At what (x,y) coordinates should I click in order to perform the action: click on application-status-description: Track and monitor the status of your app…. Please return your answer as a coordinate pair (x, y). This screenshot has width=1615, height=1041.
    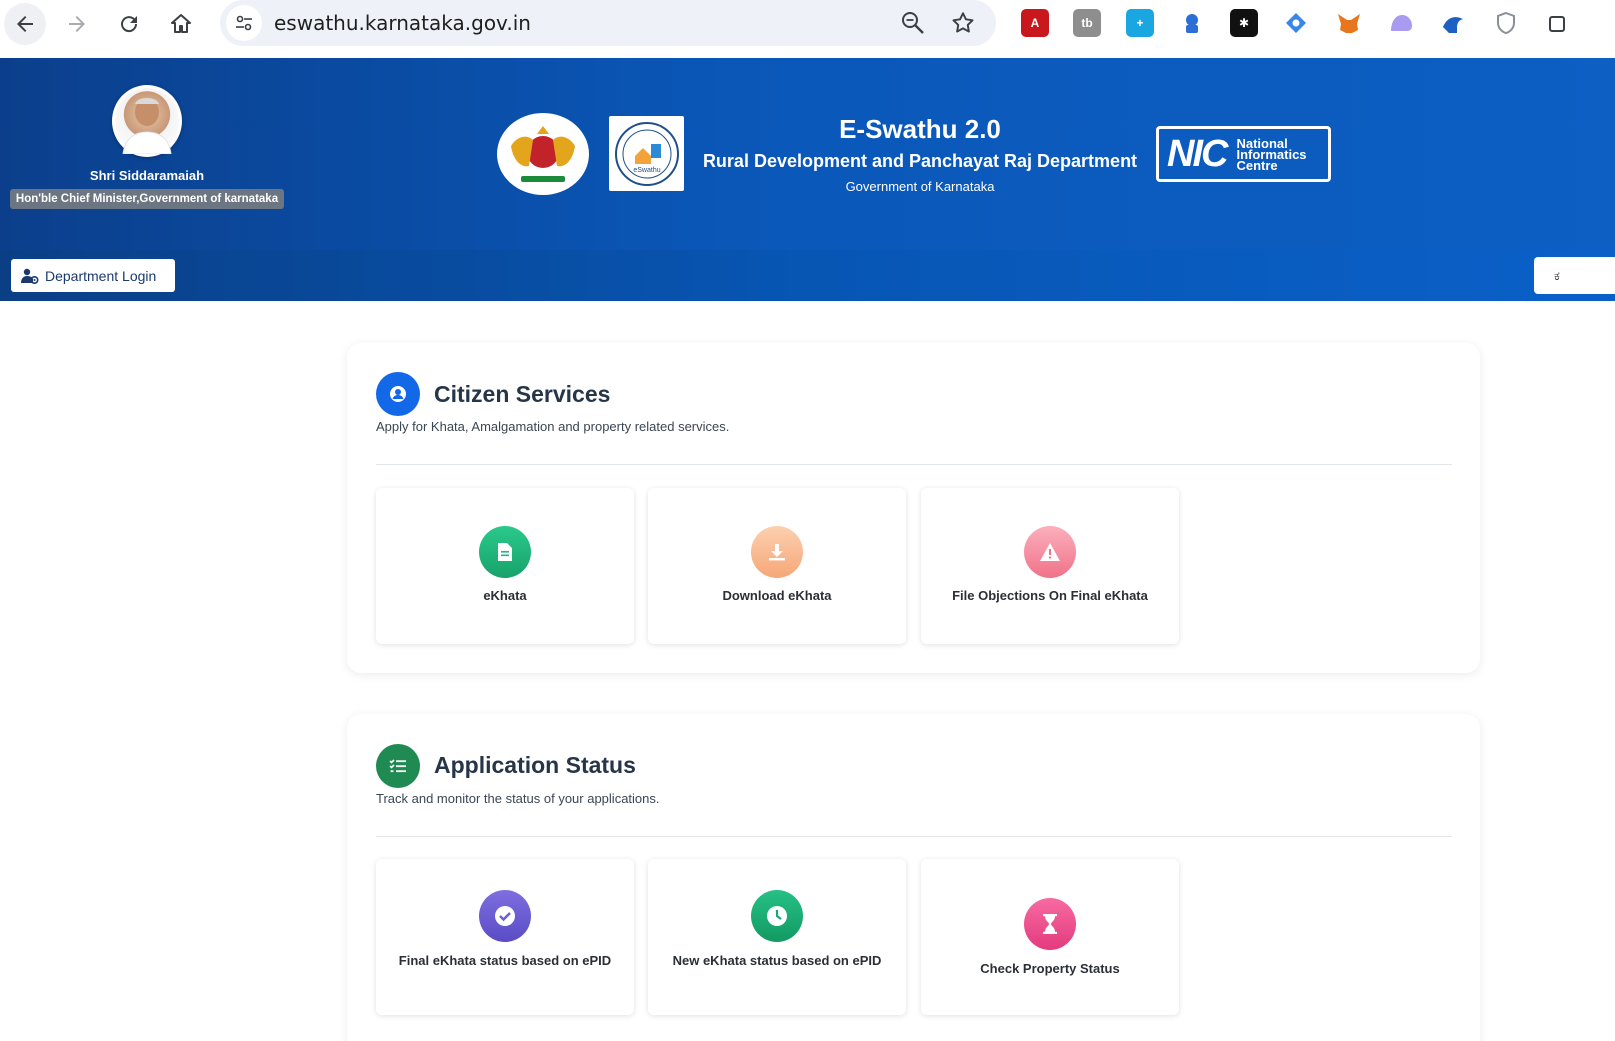
    Looking at the image, I should click on (518, 798).